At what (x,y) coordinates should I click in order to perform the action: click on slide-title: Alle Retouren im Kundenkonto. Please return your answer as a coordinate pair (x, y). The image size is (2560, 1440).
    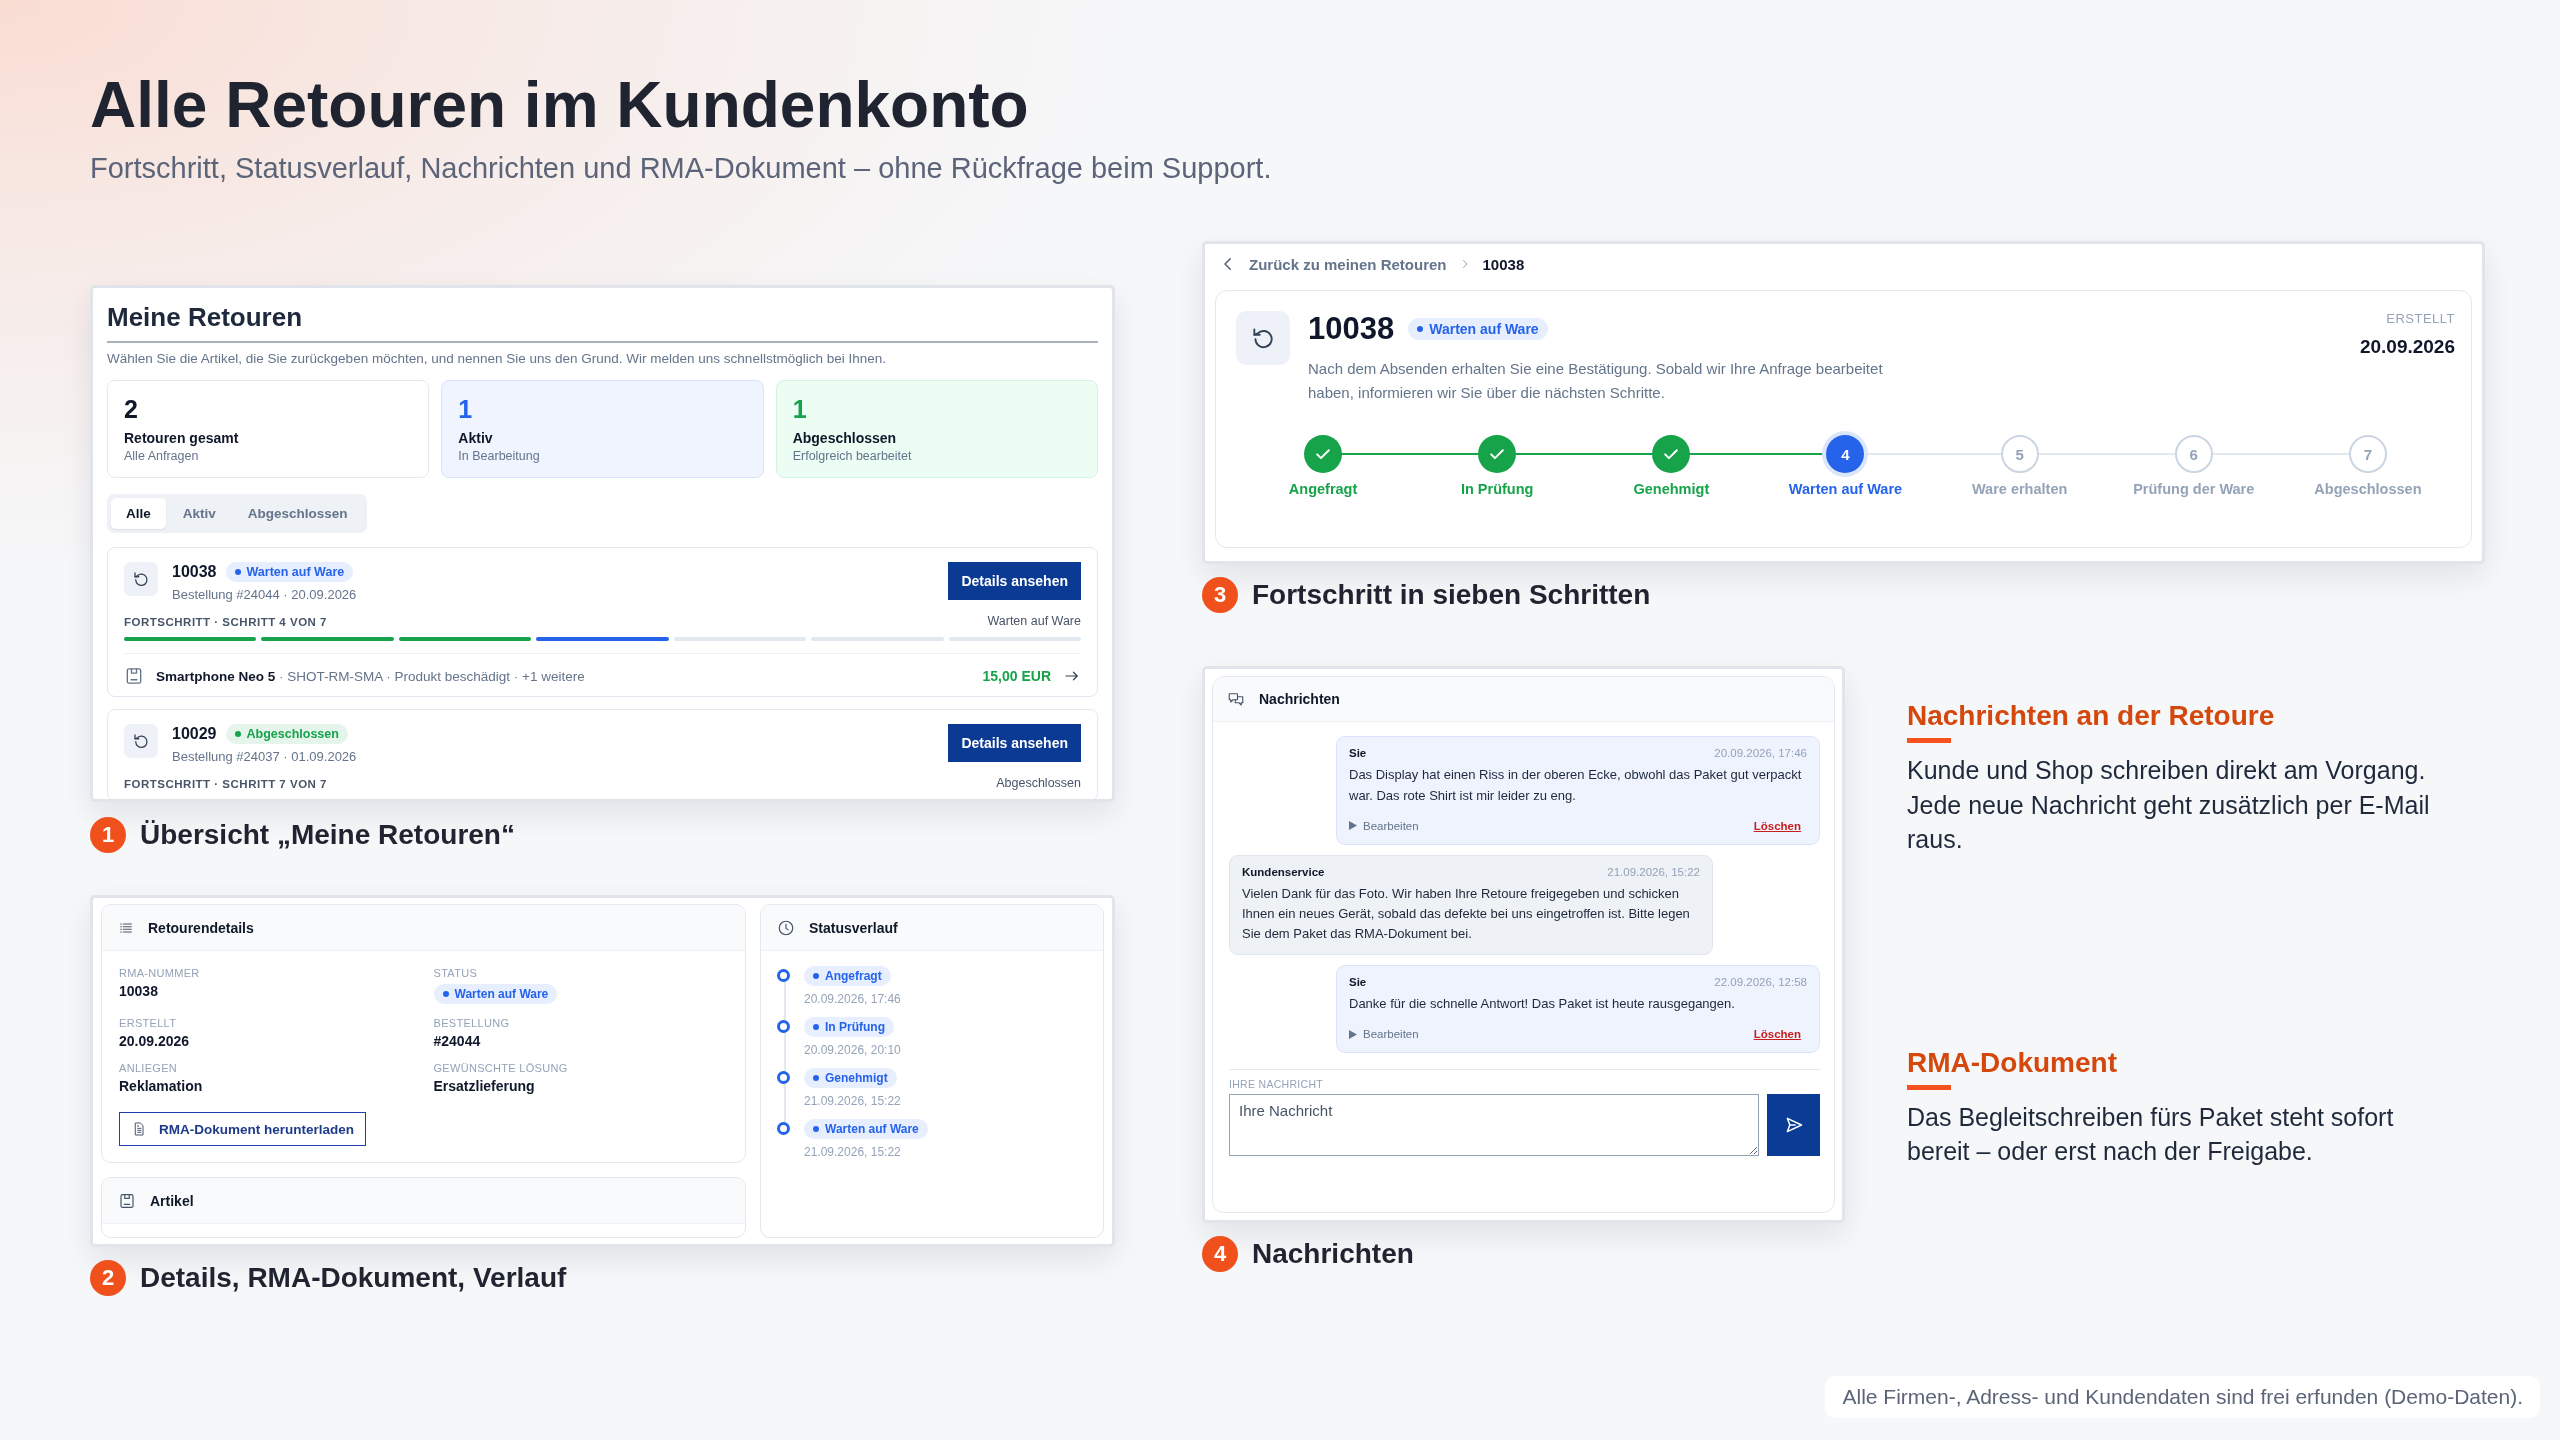
    Looking at the image, I should click on (560, 105).